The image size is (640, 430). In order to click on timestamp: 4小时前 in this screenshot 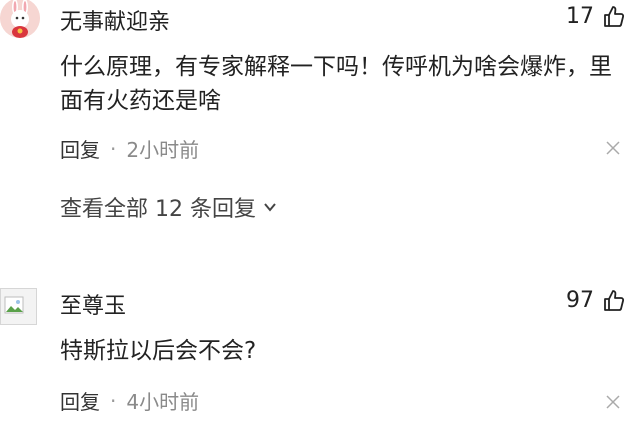, I will do `click(163, 402)`.